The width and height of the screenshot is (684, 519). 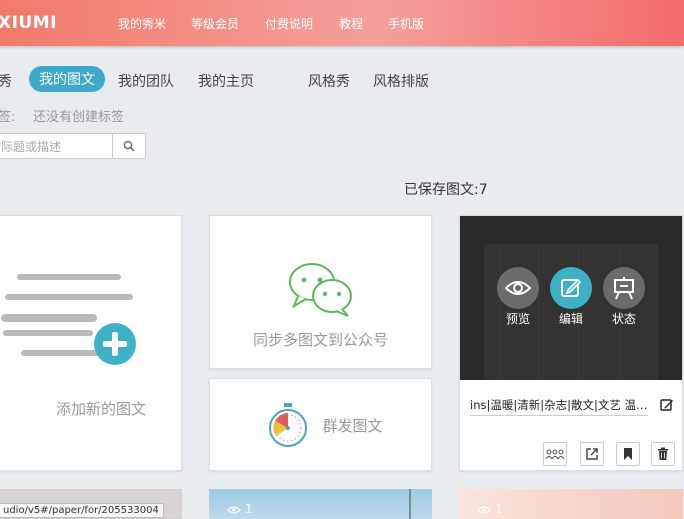 I want to click on article-cover-overlay: 预览 编辑 状态, so click(x=571, y=298).